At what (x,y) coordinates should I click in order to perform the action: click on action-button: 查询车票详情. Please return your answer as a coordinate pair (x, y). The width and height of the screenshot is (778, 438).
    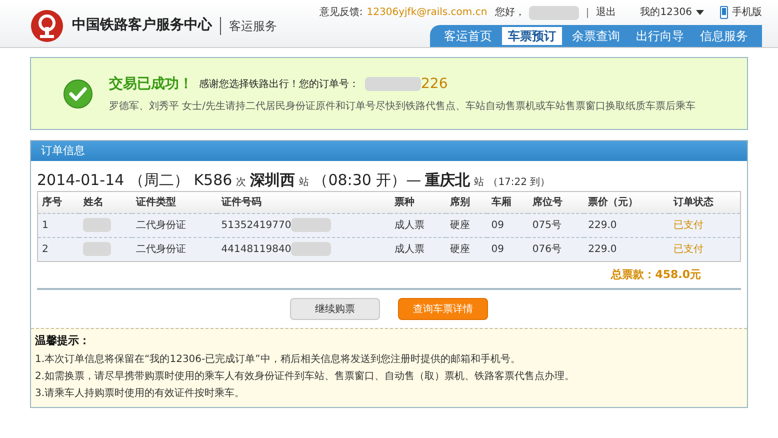
    Looking at the image, I should click on (443, 309).